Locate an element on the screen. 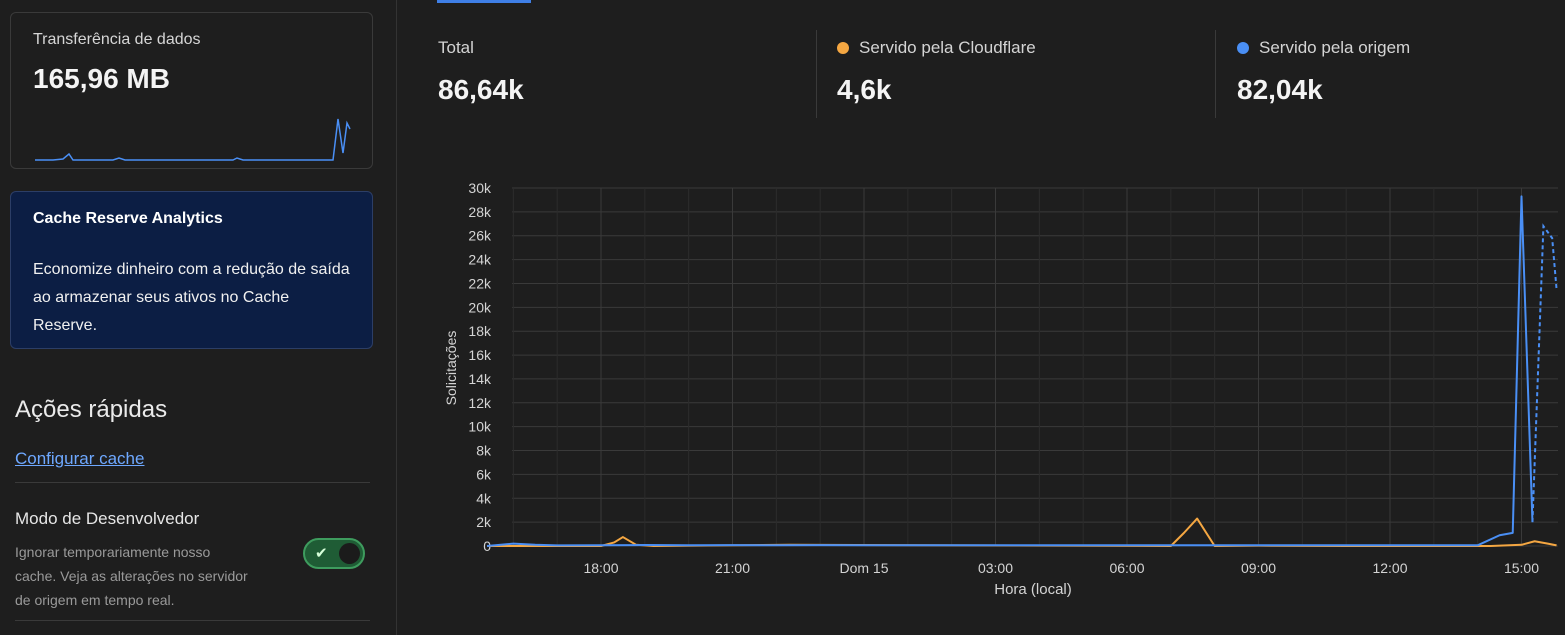 The image size is (1565, 635). y-tick-label: 16k is located at coordinates (480, 355).